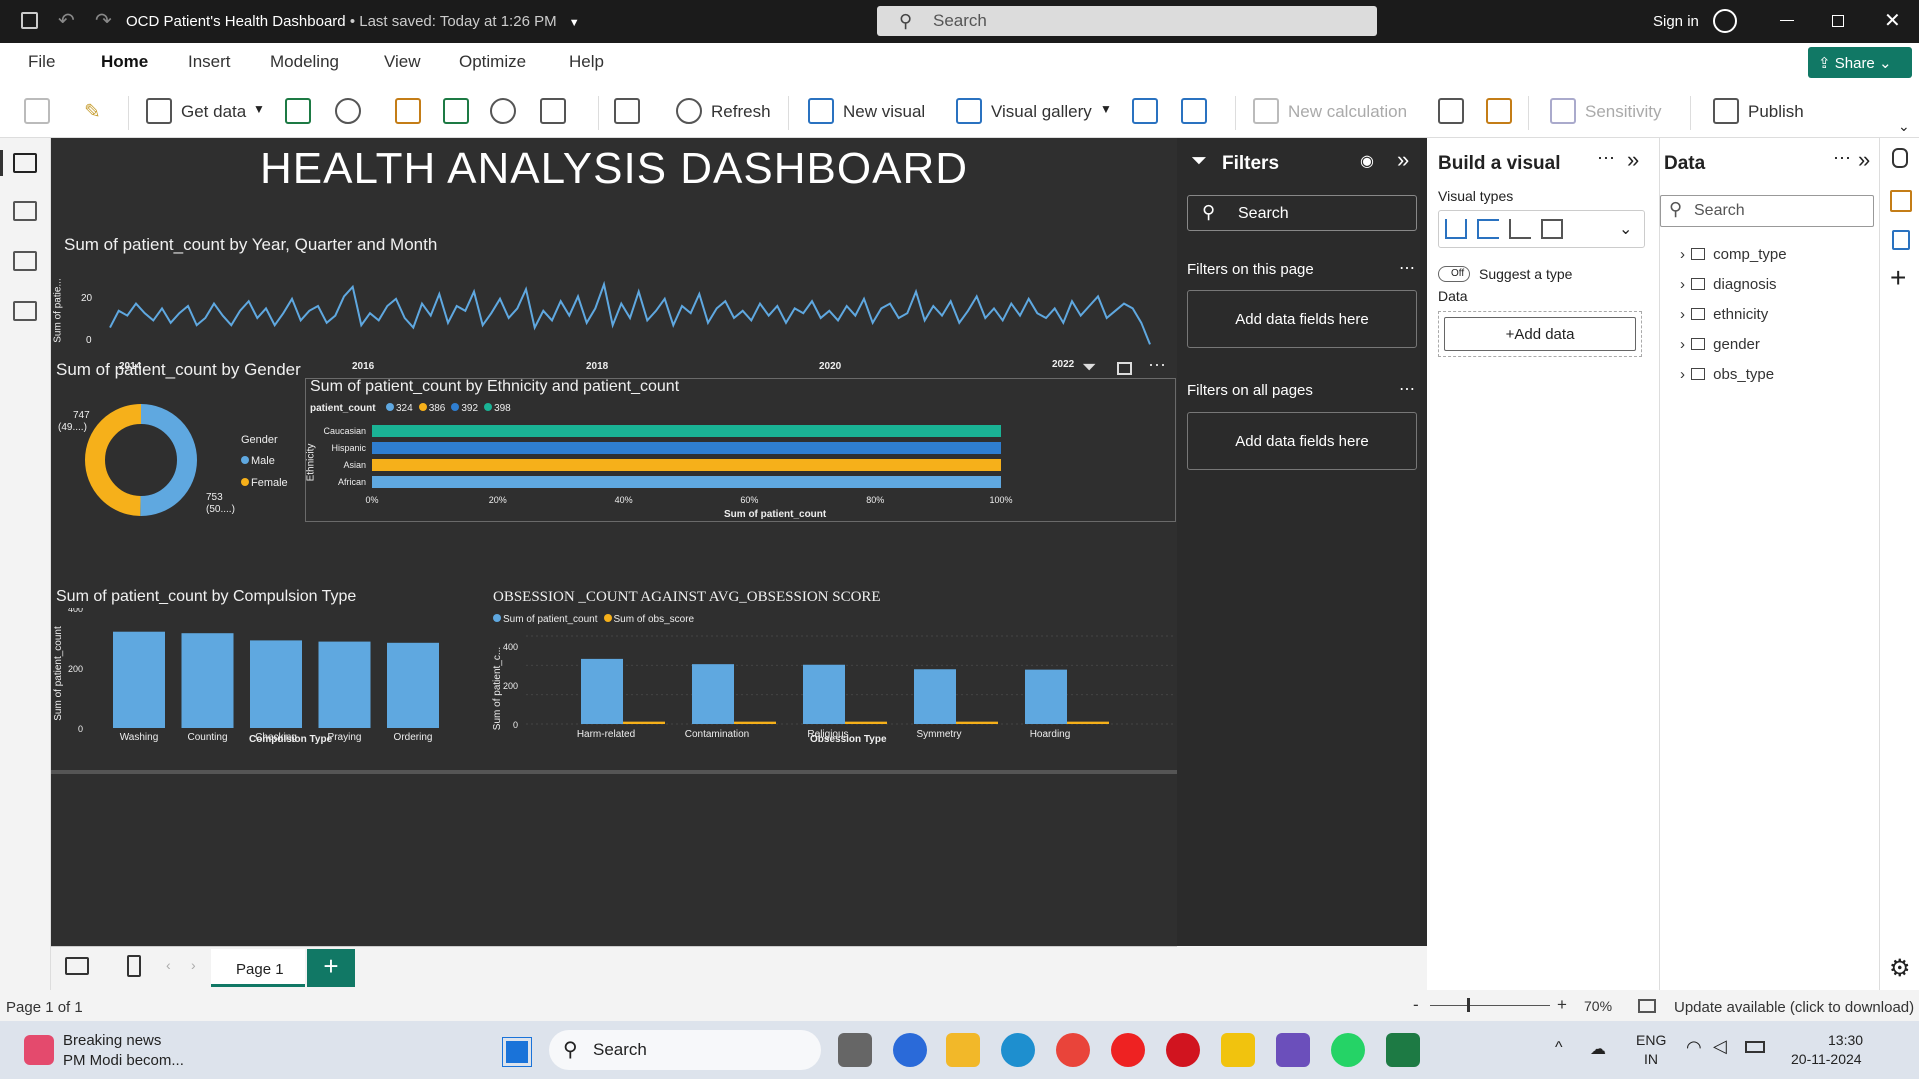  What do you see at coordinates (545, 619) in the screenshot?
I see `legend-item: Sum of patient_count` at bounding box center [545, 619].